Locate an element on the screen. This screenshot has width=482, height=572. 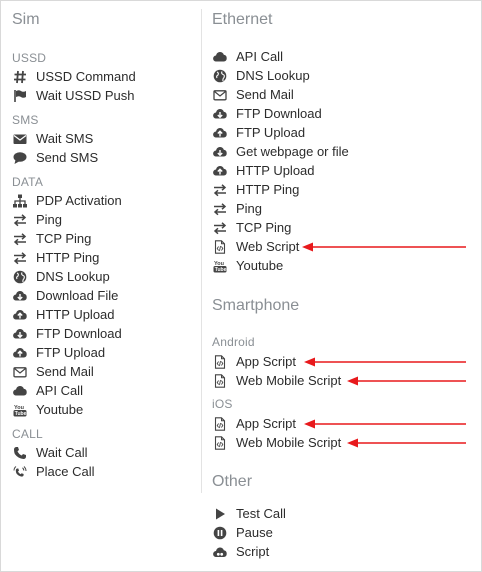
menu-item-android-web-mobile-script: Web Mobile Script is located at coordinates (277, 380).